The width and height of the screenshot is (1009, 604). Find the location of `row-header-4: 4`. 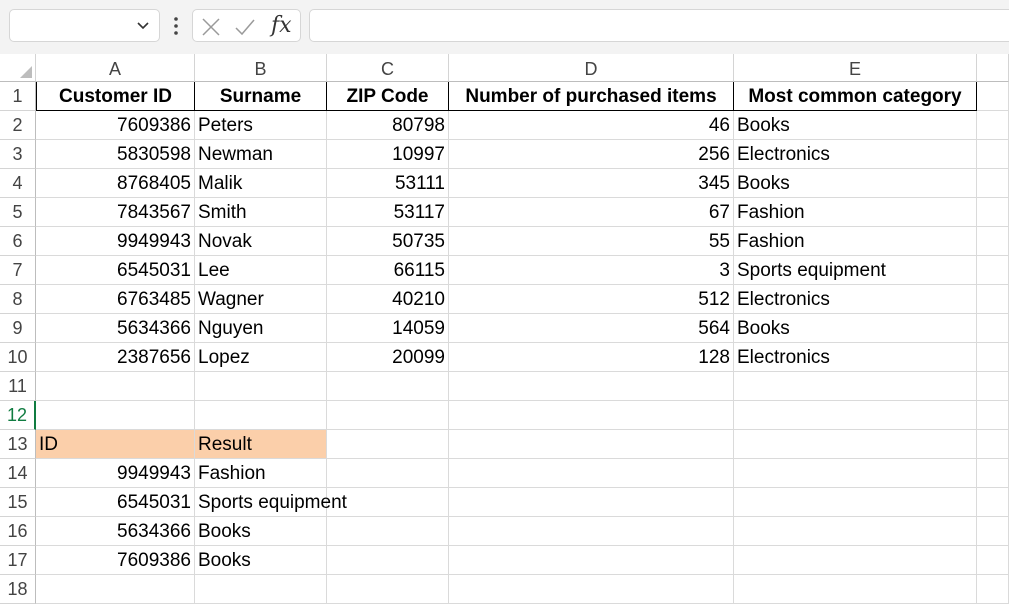

row-header-4: 4 is located at coordinates (18, 183).